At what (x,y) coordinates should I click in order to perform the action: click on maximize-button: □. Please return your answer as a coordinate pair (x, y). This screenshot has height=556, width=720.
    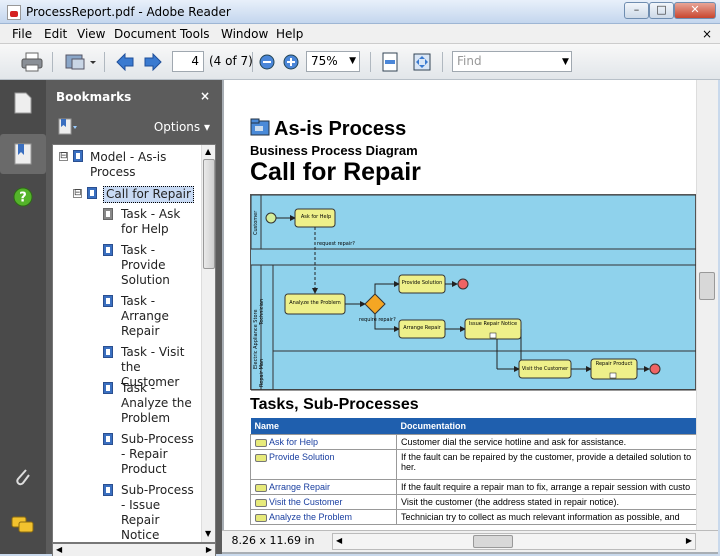
    Looking at the image, I should click on (661, 10).